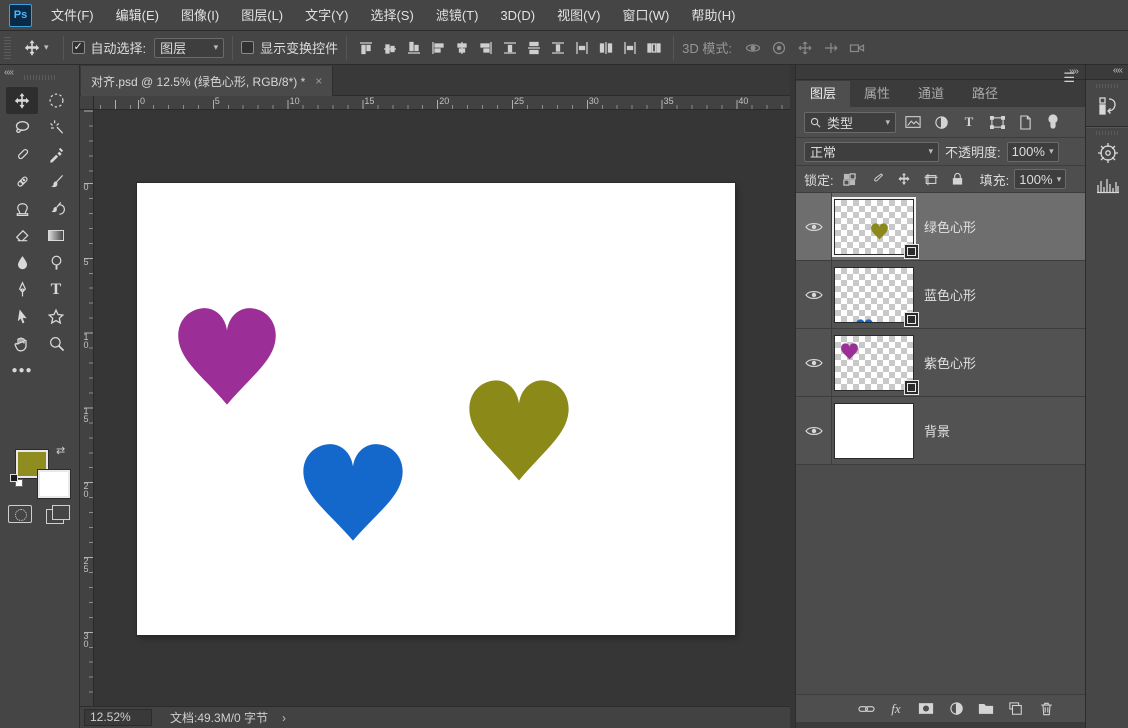 The width and height of the screenshot is (1128, 728). Describe the element at coordinates (1107, 86) in the screenshot. I see `strip-grip` at that location.